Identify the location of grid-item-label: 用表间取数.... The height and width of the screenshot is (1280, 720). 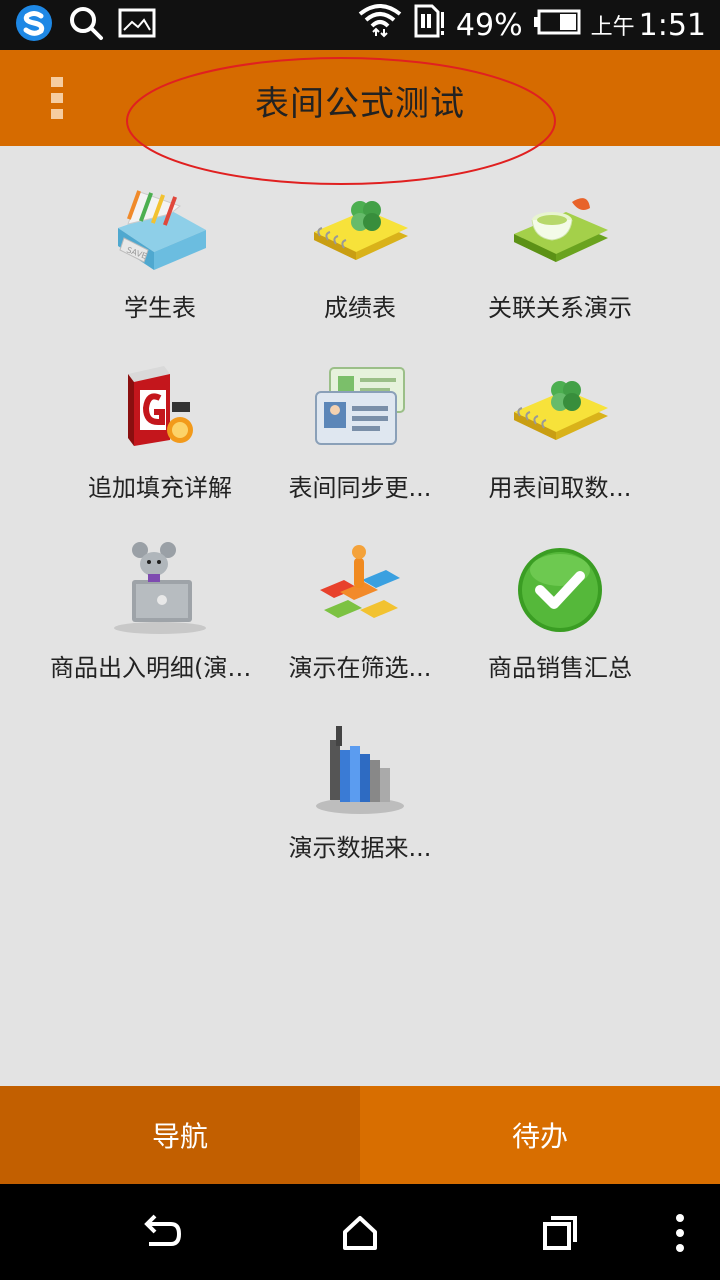
(560, 488).